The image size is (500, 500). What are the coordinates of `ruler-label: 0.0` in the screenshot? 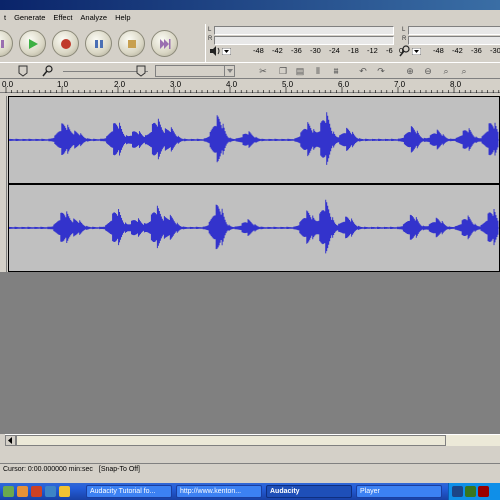 It's located at (8, 84).